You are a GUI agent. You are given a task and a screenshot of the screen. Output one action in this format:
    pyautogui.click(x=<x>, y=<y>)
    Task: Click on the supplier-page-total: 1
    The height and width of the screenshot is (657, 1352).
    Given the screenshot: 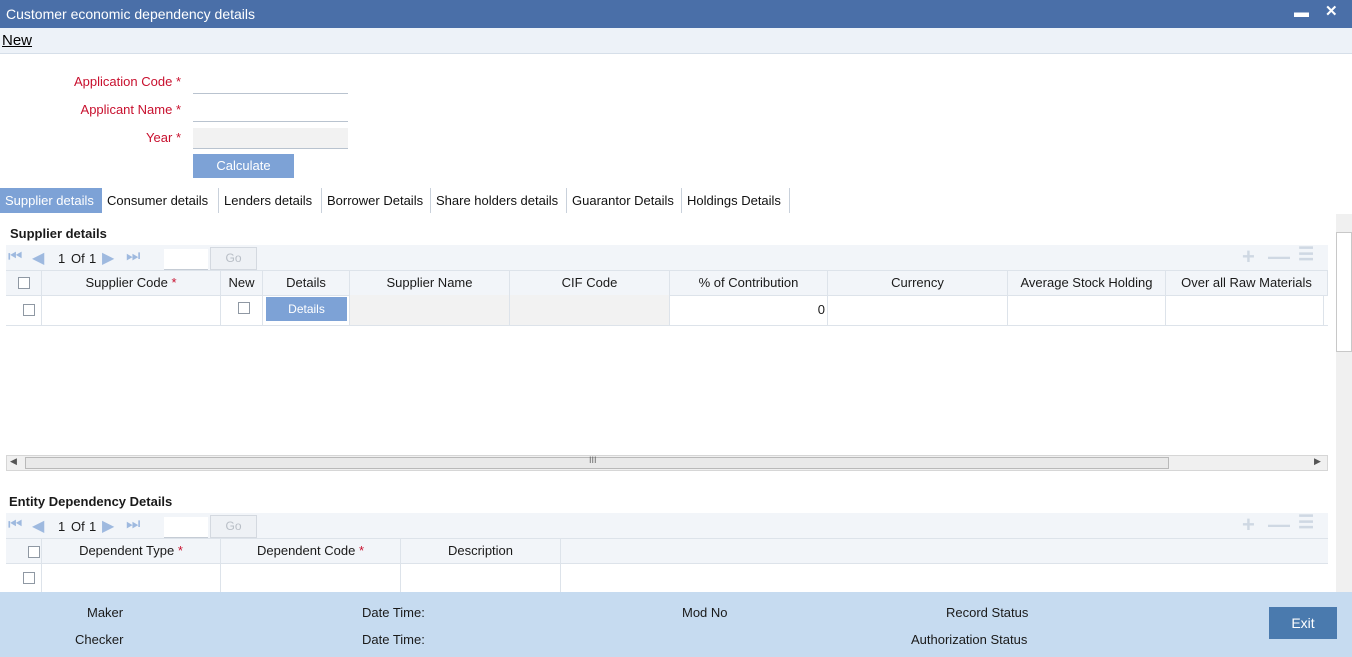 What is the action you would take?
    pyautogui.click(x=93, y=258)
    